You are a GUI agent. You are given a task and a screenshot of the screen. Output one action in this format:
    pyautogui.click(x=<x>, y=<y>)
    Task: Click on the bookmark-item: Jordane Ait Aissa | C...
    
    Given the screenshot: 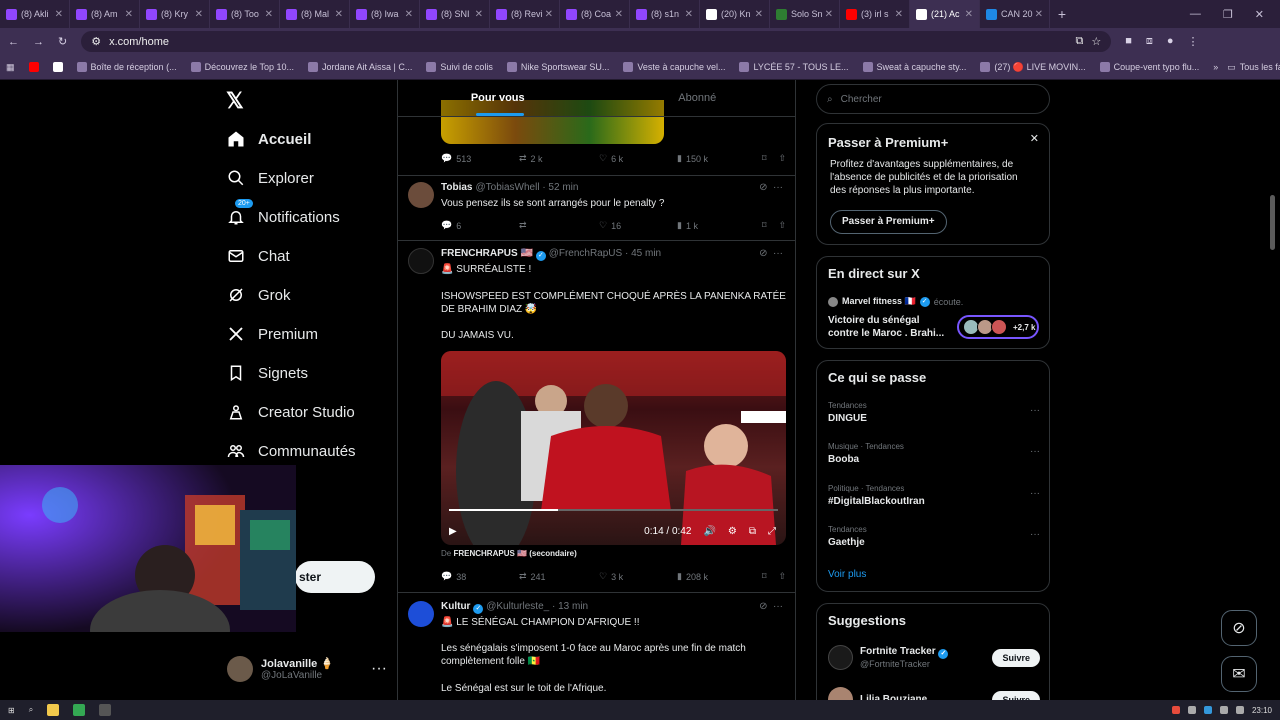 What is the action you would take?
    pyautogui.click(x=359, y=67)
    